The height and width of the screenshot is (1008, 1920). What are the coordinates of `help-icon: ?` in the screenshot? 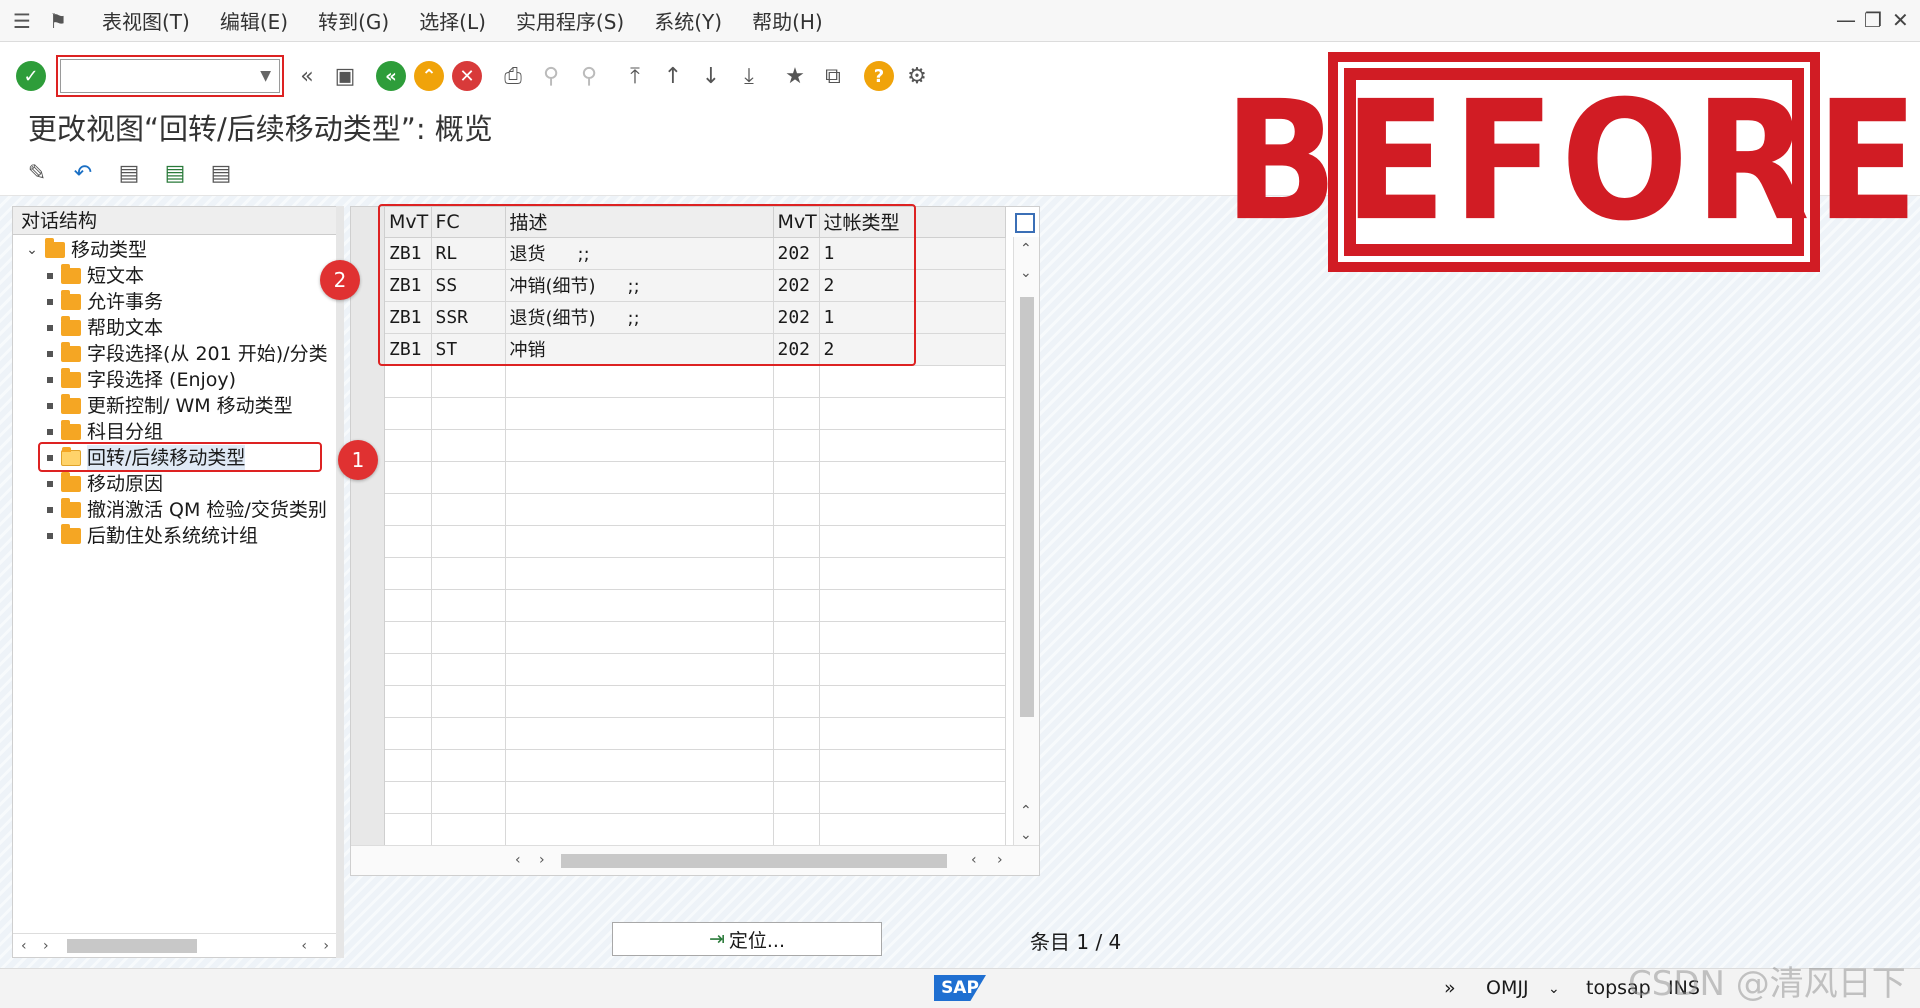 It's located at (879, 76).